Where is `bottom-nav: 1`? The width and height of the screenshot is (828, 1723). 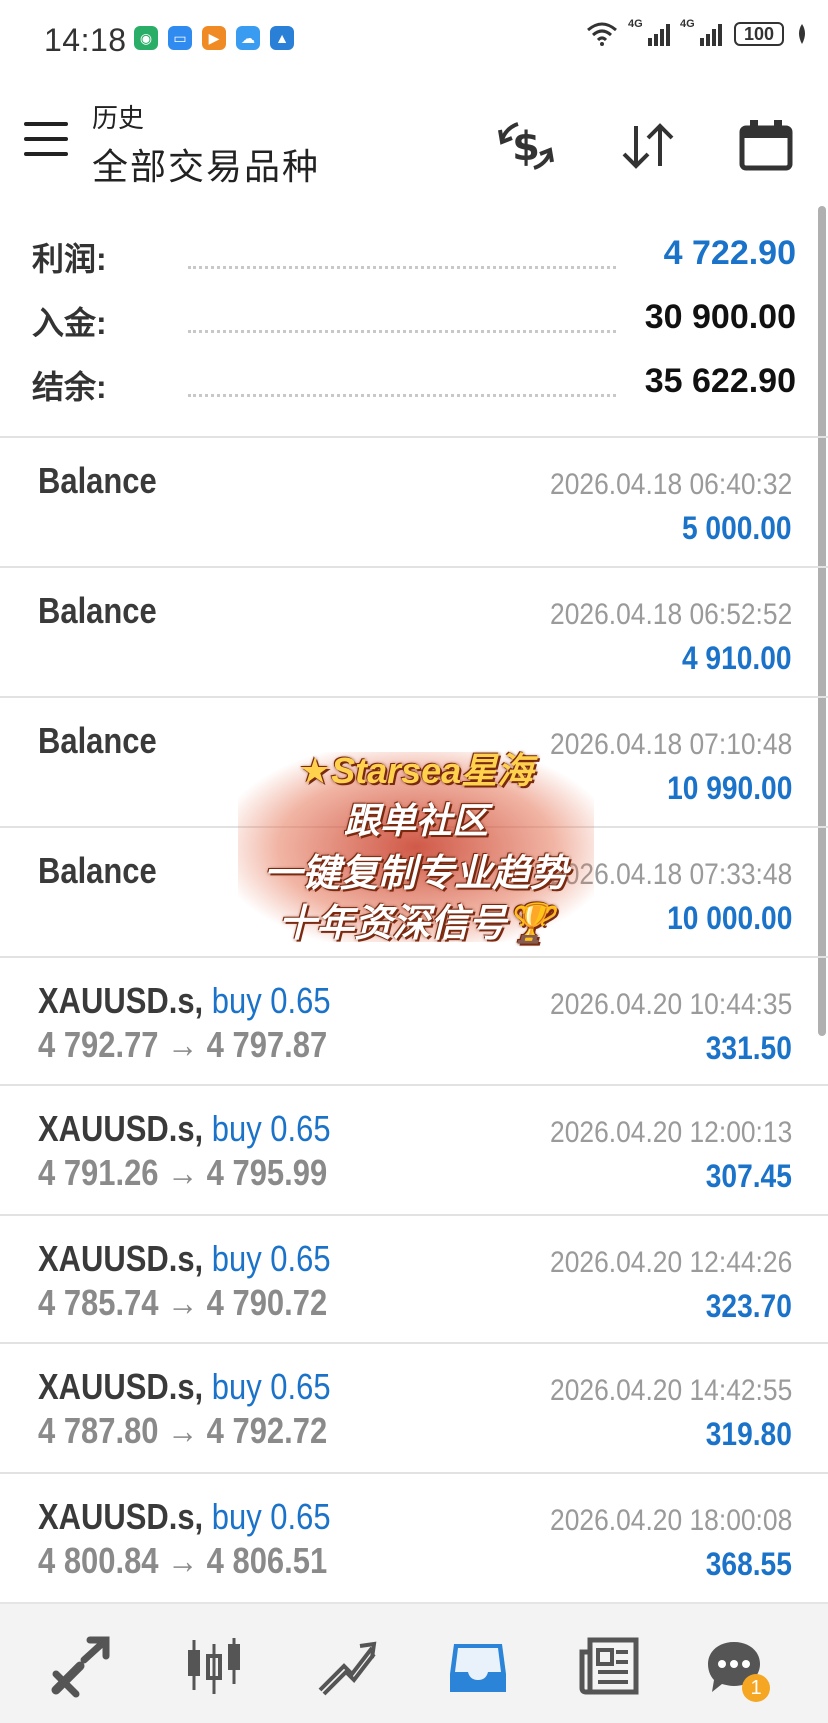
bottom-nav: 1 is located at coordinates (414, 1662).